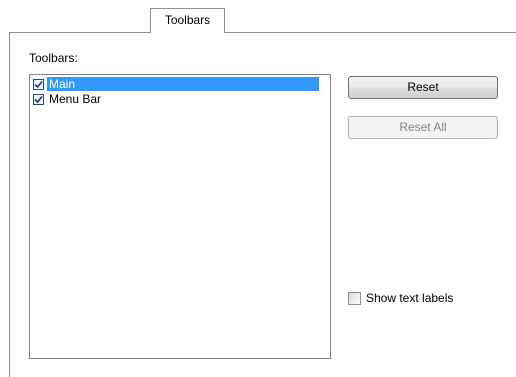 This screenshot has height=377, width=516. Describe the element at coordinates (183, 84) in the screenshot. I see `list-item-label: Main` at that location.